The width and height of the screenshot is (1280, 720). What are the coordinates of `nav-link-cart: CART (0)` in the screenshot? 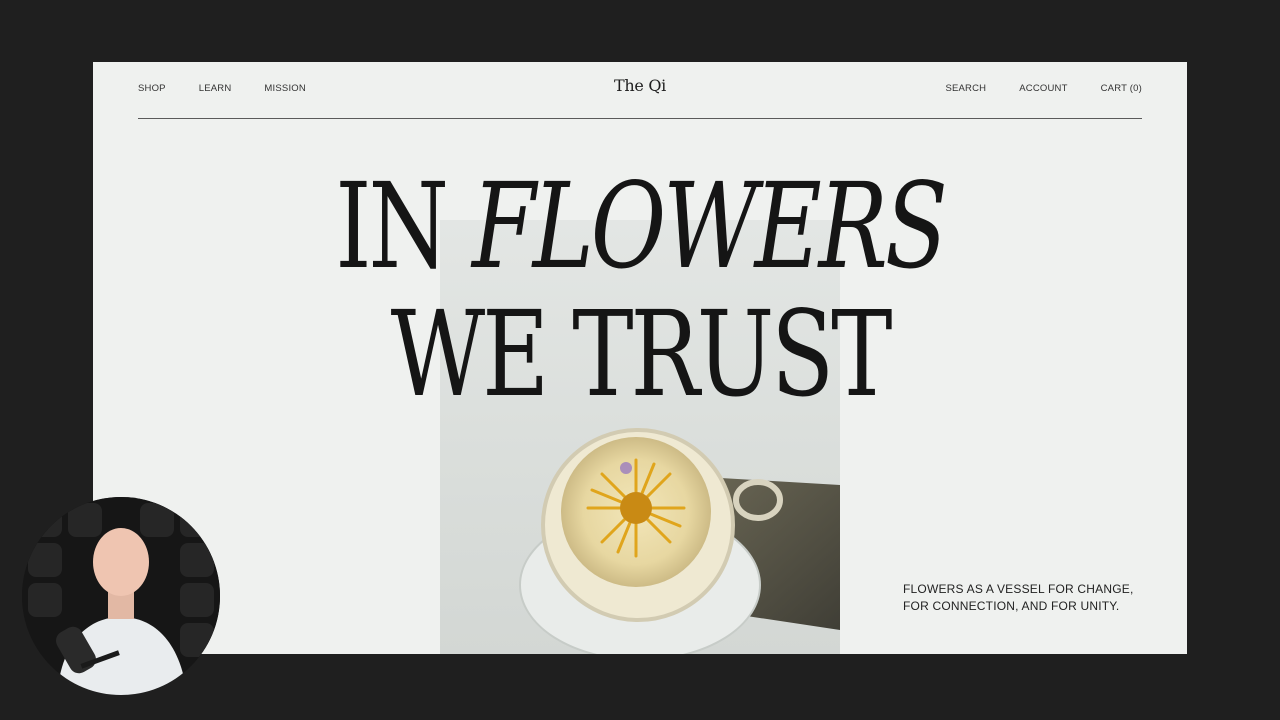 It's located at (1121, 88).